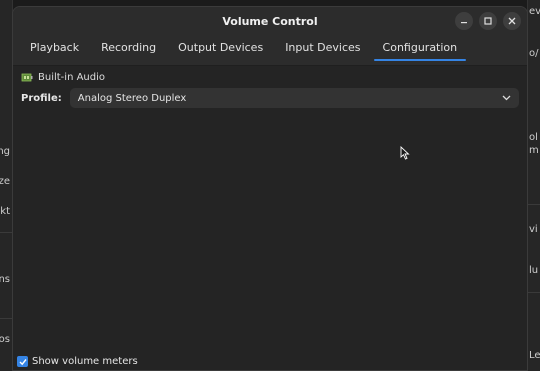 This screenshot has height=371, width=540. I want to click on tab-playback: Playback, so click(54, 47).